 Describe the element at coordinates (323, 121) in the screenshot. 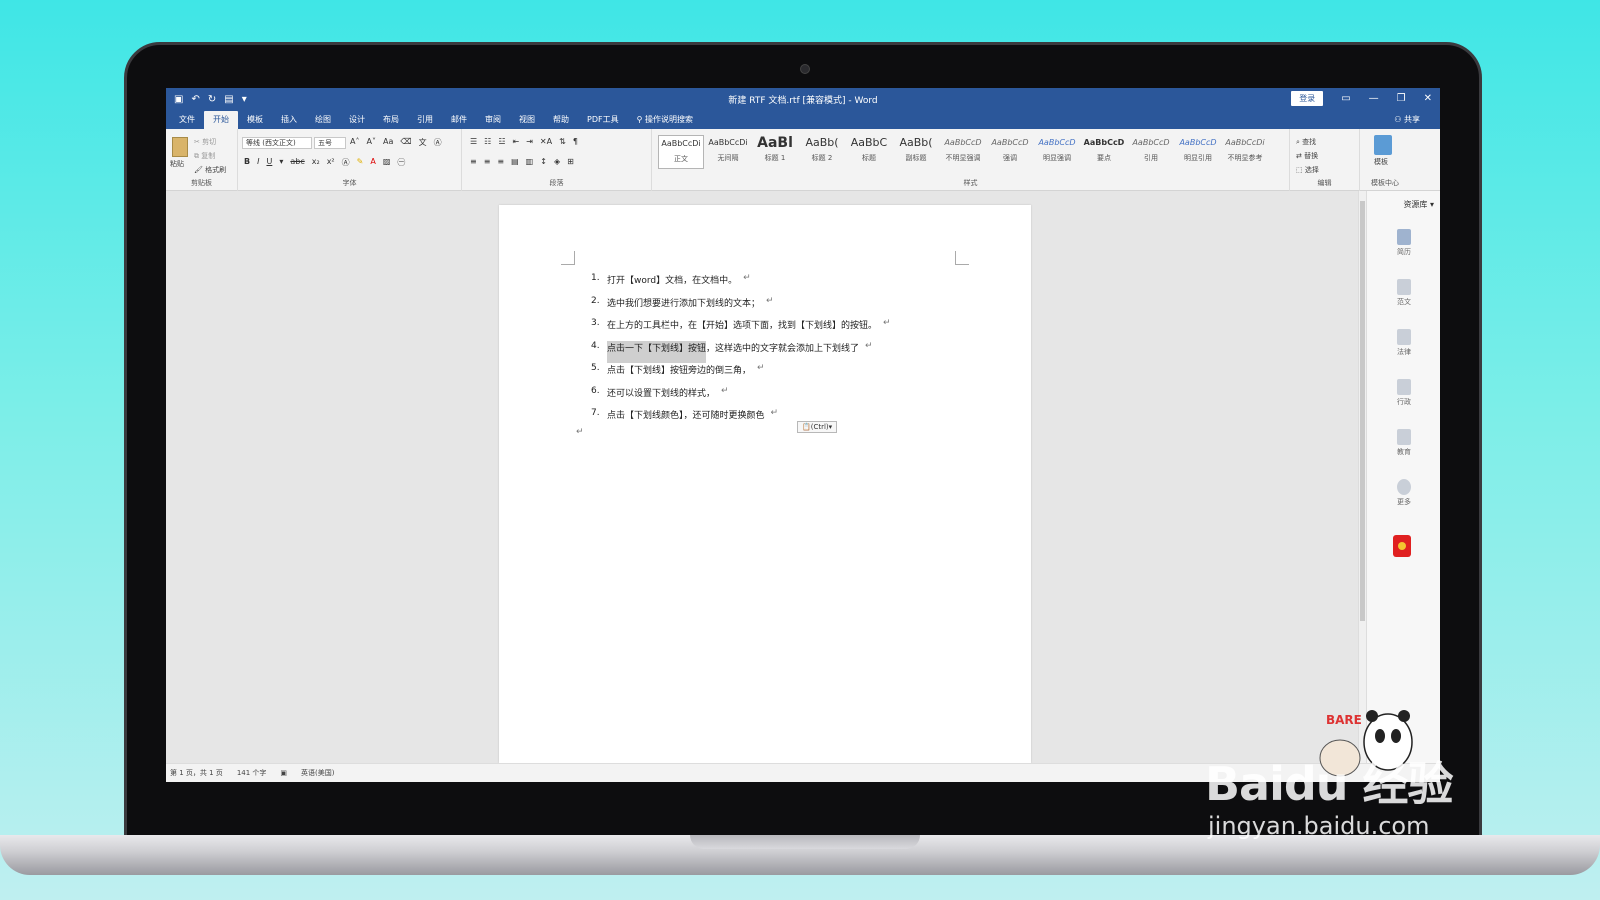

I see `tab-draw: 绘图` at that location.